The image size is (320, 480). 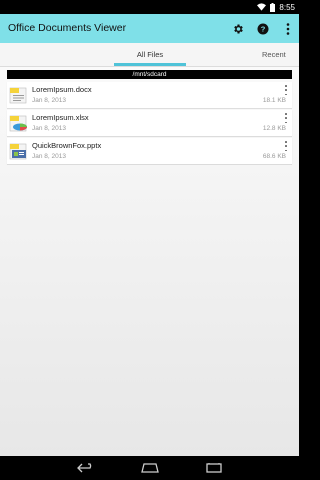 What do you see at coordinates (274, 128) in the screenshot?
I see `file-size: 12.8 KB` at bounding box center [274, 128].